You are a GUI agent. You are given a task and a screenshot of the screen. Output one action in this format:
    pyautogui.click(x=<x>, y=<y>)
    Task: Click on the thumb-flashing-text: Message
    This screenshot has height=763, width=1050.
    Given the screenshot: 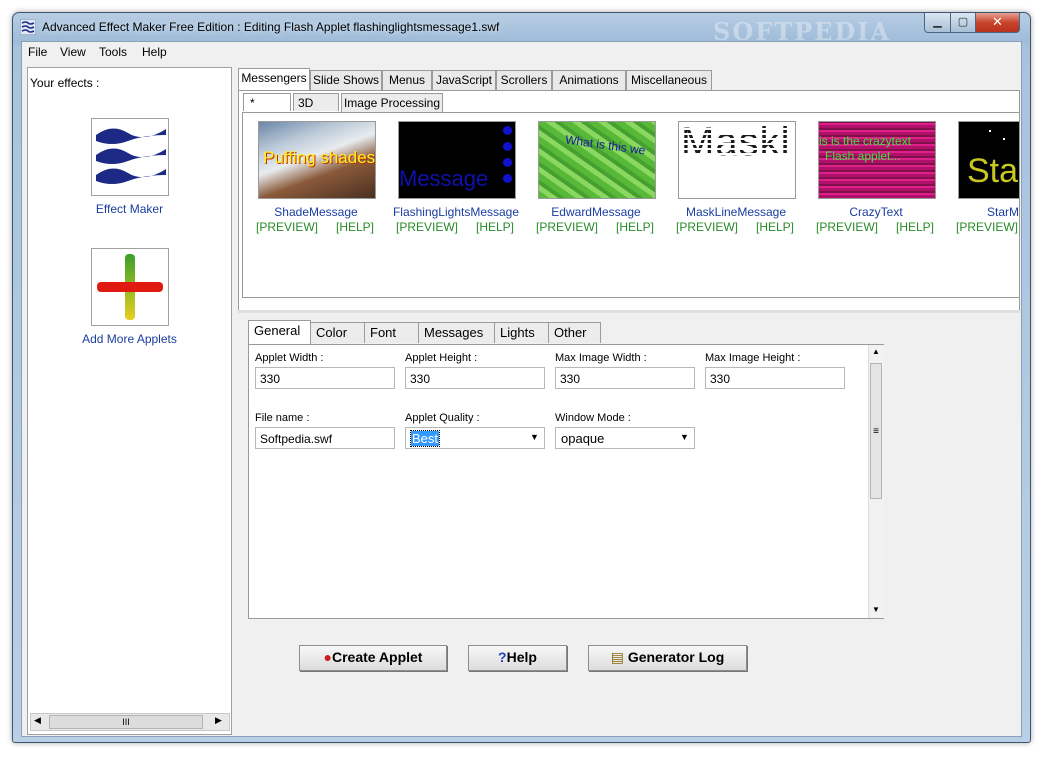 What is the action you would take?
    pyautogui.click(x=444, y=178)
    